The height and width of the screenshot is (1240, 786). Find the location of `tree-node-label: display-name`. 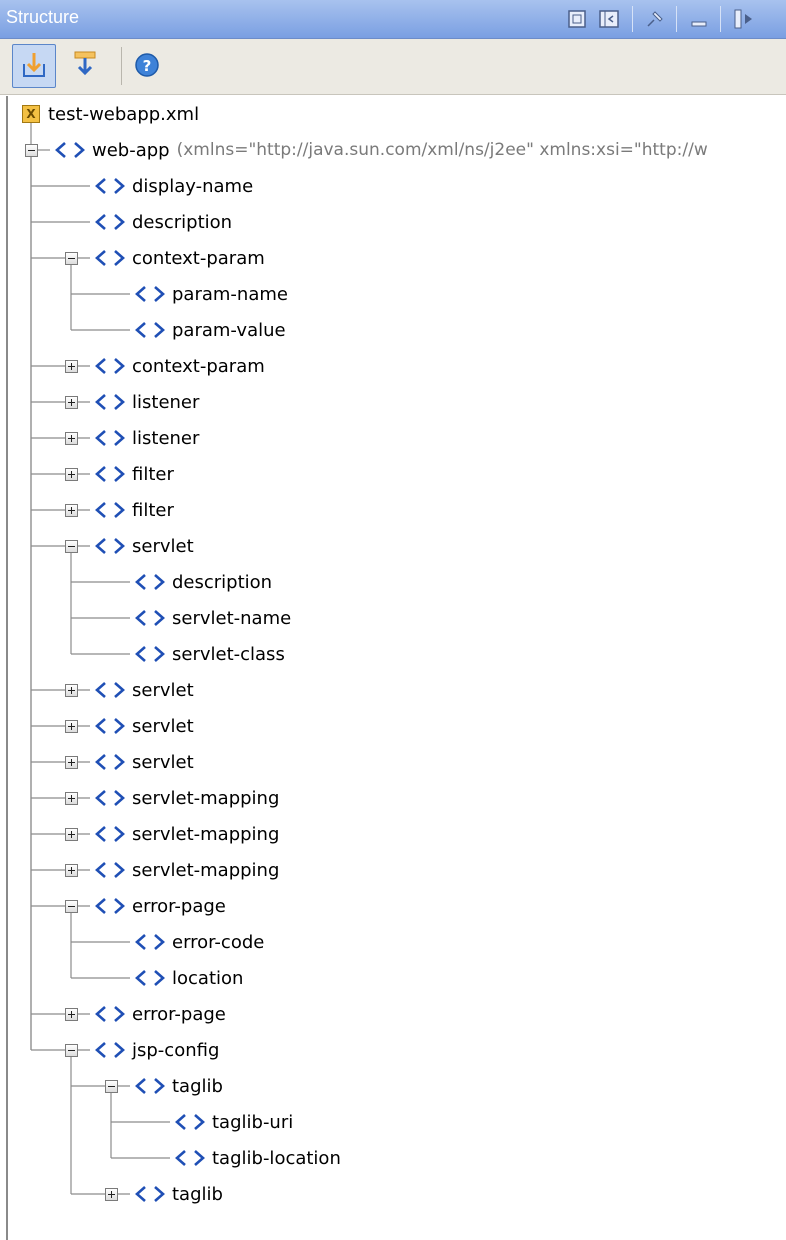

tree-node-label: display-name is located at coordinates (193, 186).